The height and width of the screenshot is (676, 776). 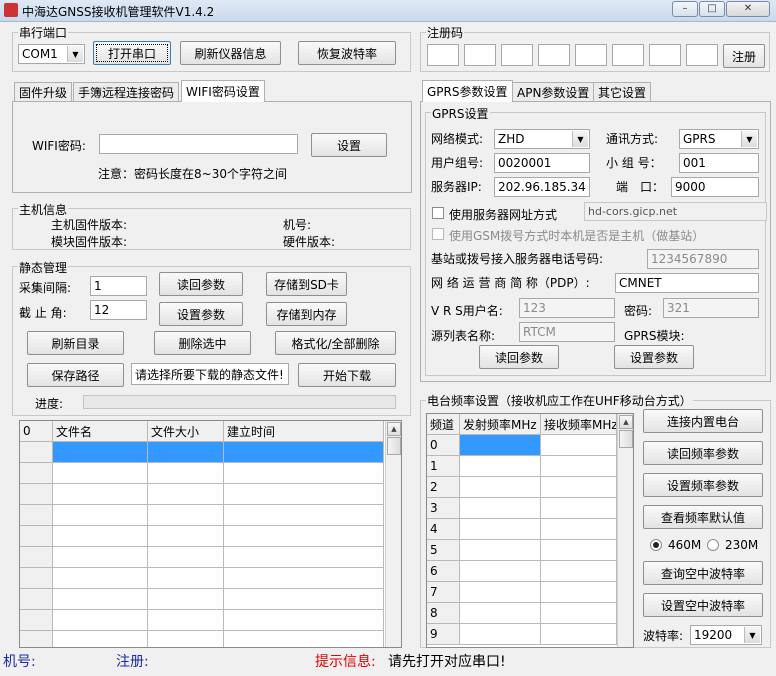 I want to click on gprs-read-button: 读回参数, so click(x=519, y=357).